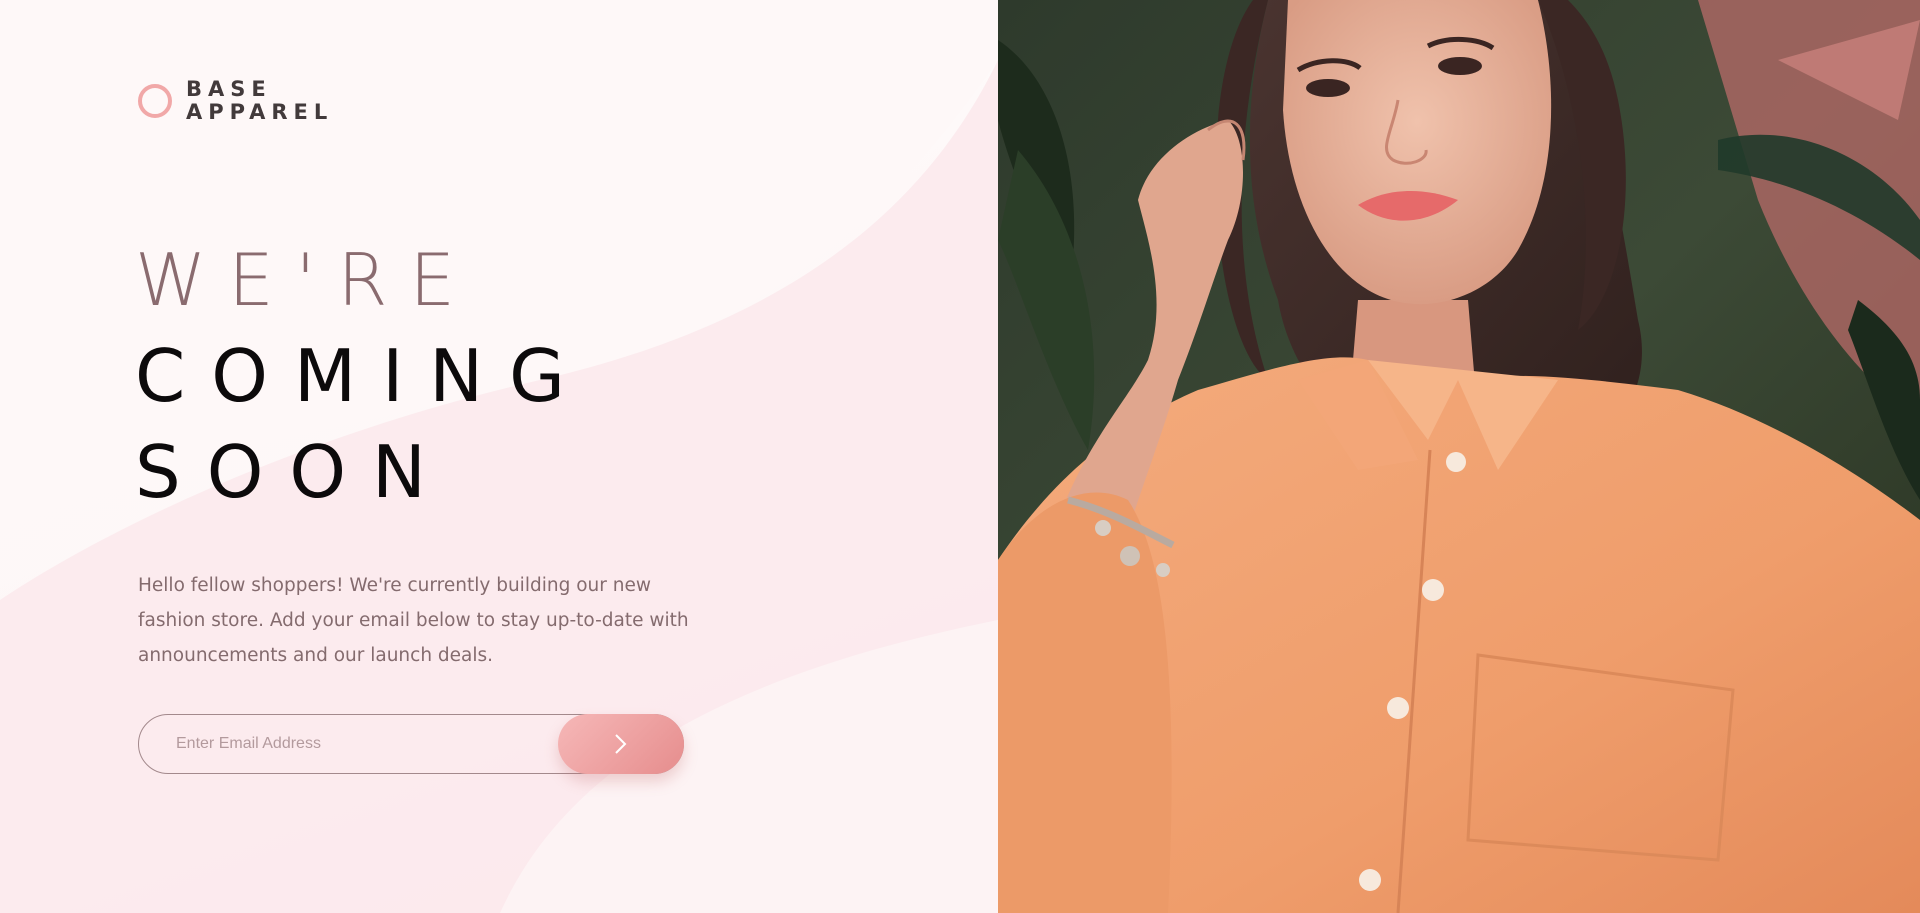  I want to click on brand-wordmark: BASE APPAREL, so click(259, 101).